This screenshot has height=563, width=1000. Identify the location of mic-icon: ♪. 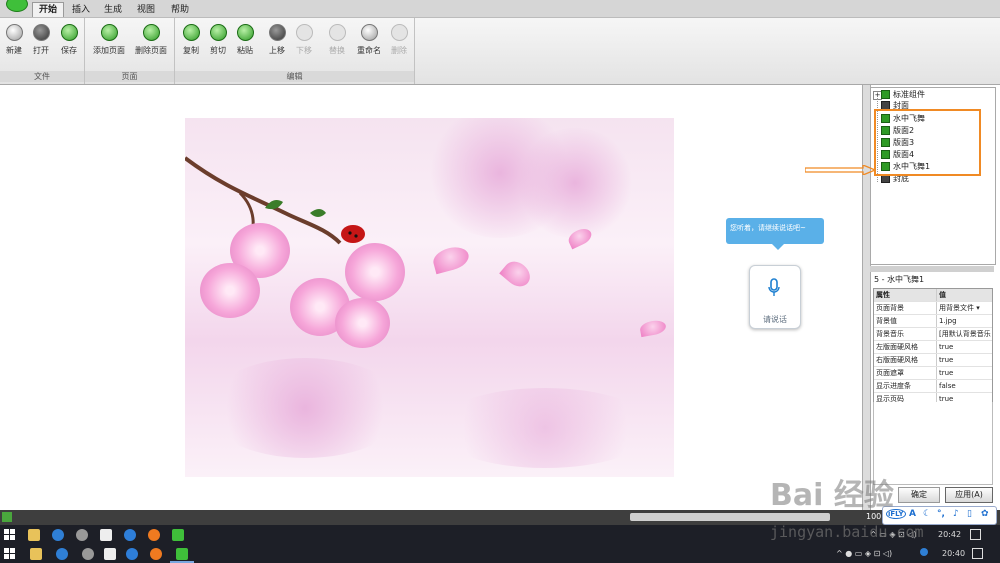
(956, 514).